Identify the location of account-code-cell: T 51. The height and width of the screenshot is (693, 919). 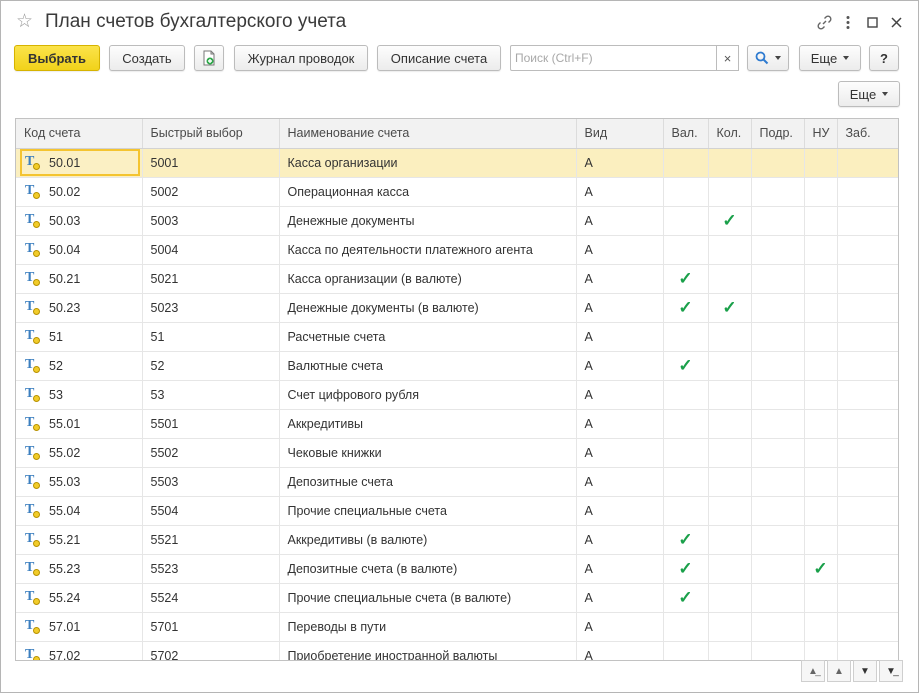
(79, 337).